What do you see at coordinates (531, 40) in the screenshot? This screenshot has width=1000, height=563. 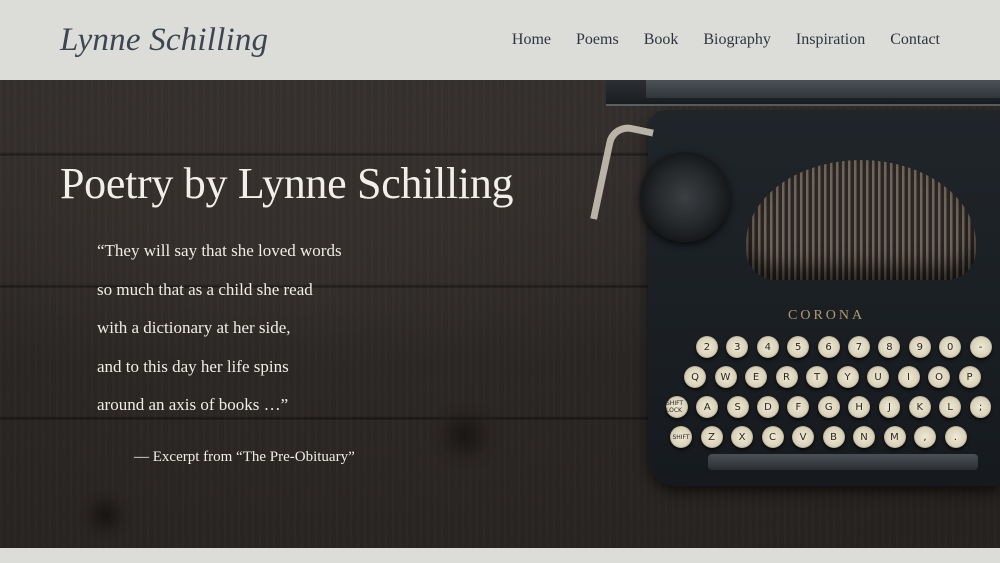 I see `nav-item-home: Home` at bounding box center [531, 40].